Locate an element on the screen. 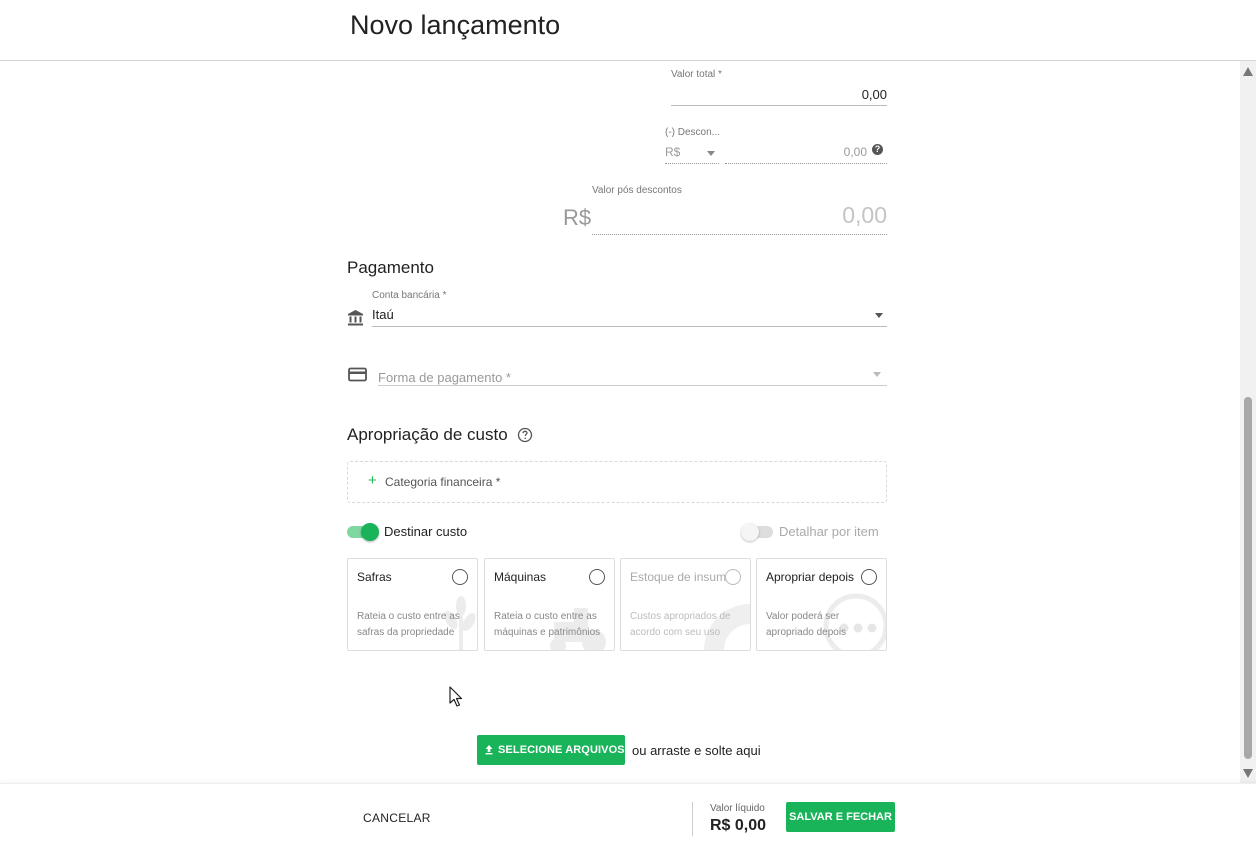 The width and height of the screenshot is (1256, 848). plus-icon: + is located at coordinates (372, 480).